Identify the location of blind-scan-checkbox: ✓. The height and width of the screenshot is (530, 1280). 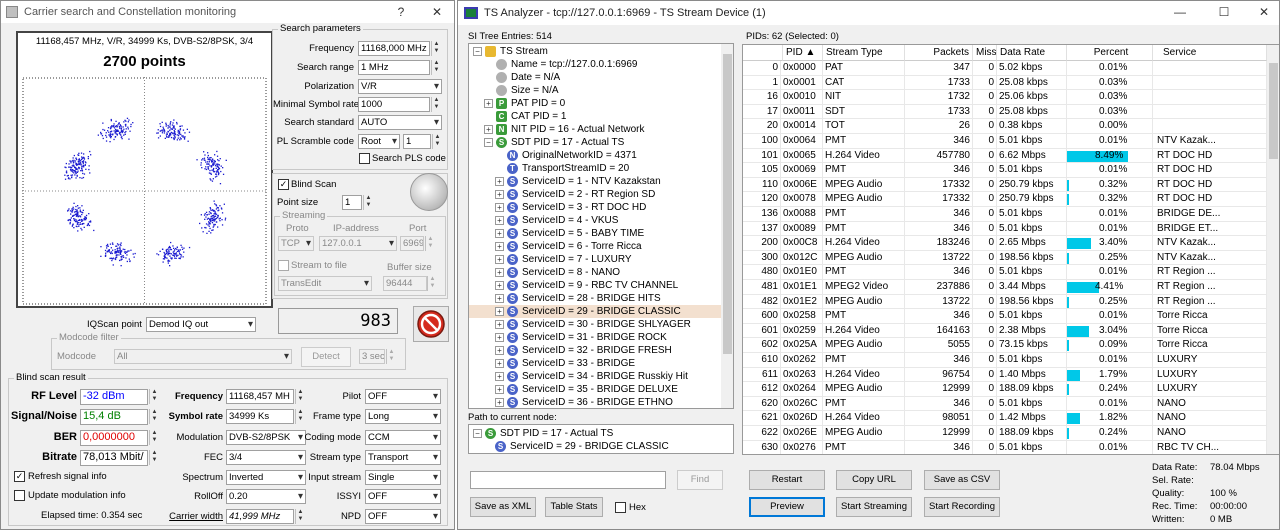
(283, 184).